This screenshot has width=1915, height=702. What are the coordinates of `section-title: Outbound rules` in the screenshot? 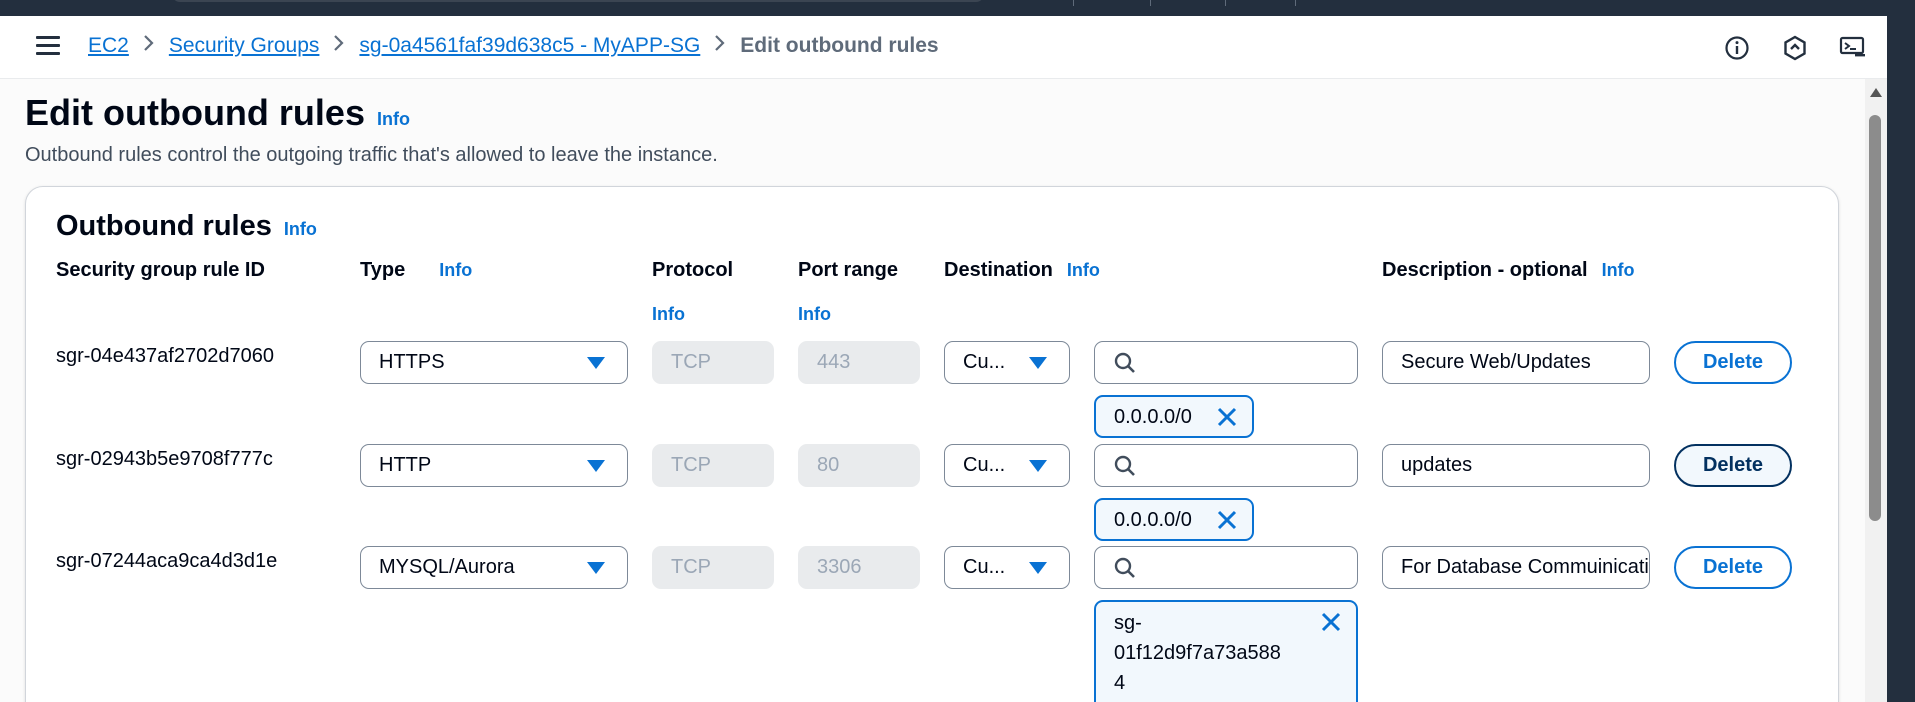 It's located at (164, 226).